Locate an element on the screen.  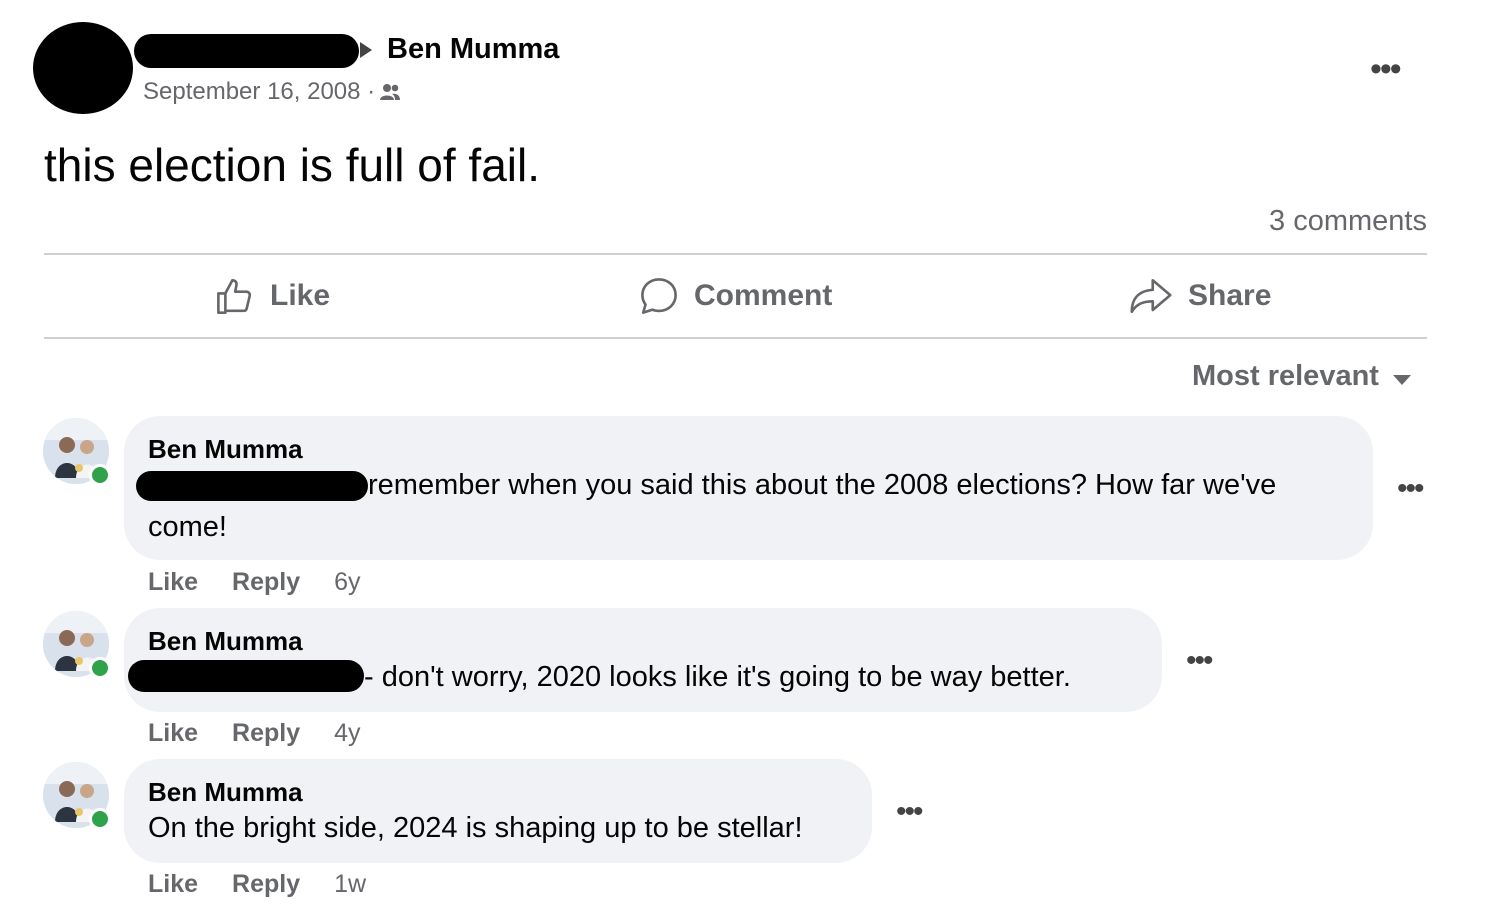
comment-button: Comment is located at coordinates (735, 296).